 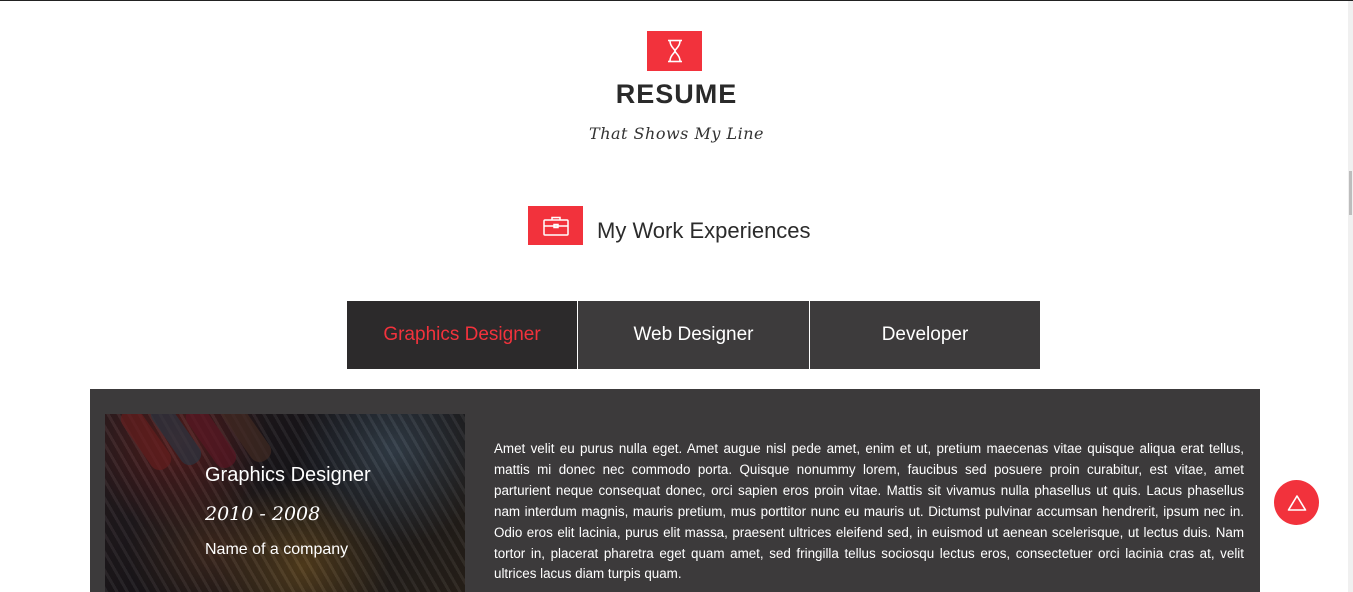 I want to click on tab-graphics-designer: Graphics Designer, so click(x=462, y=335).